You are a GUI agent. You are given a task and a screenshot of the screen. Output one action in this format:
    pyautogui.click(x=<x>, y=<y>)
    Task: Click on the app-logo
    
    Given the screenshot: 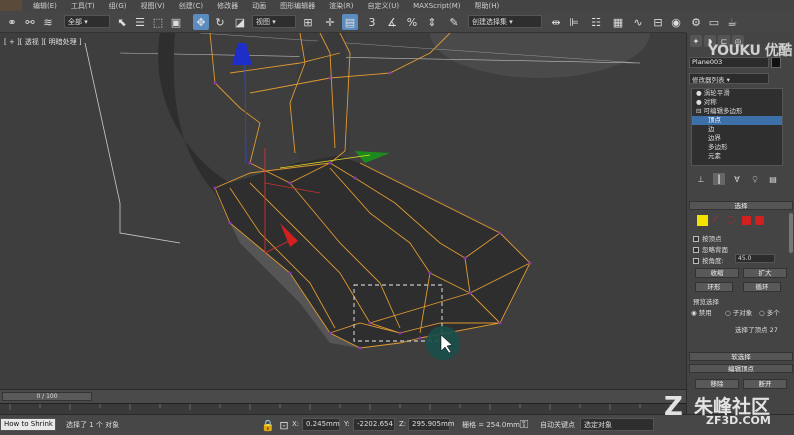 What is the action you would take?
    pyautogui.click(x=11, y=5)
    